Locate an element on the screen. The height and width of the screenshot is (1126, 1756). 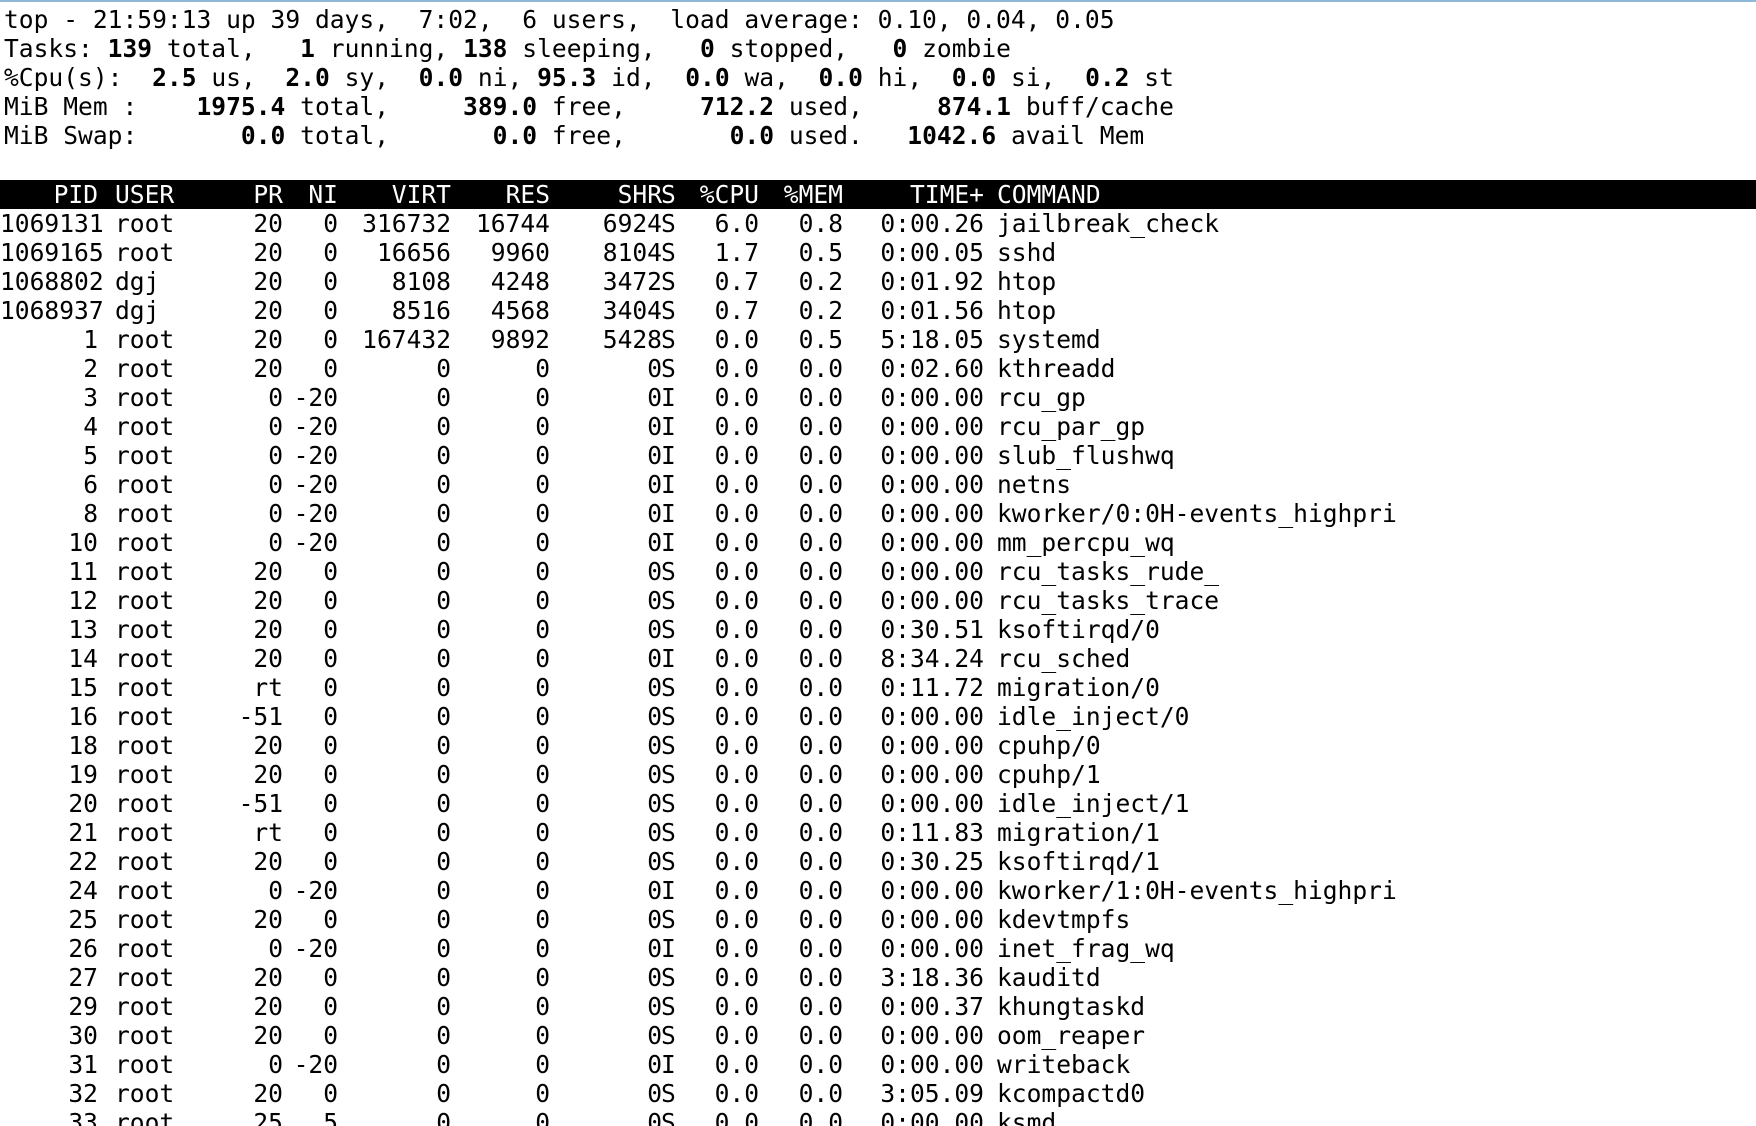
mem-buff: 874.1 is located at coordinates (973, 106).